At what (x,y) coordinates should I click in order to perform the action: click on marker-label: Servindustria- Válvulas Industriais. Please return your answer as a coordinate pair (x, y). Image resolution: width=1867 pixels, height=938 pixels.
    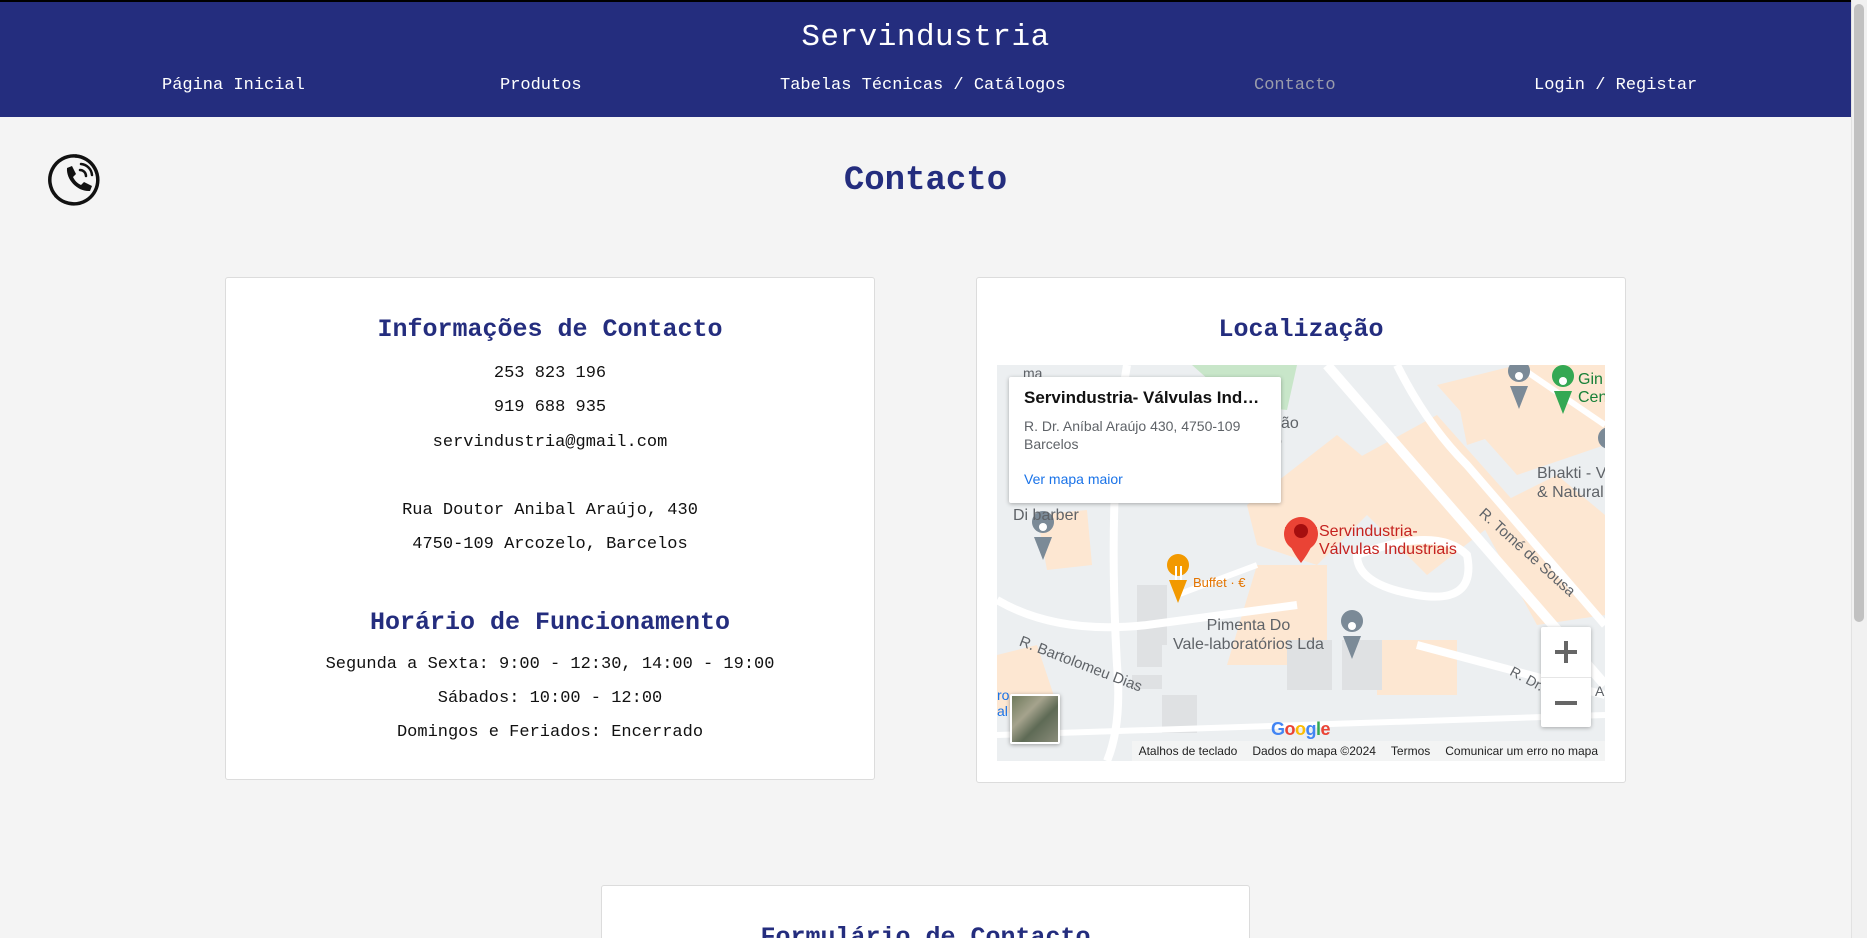
    Looking at the image, I should click on (1388, 541).